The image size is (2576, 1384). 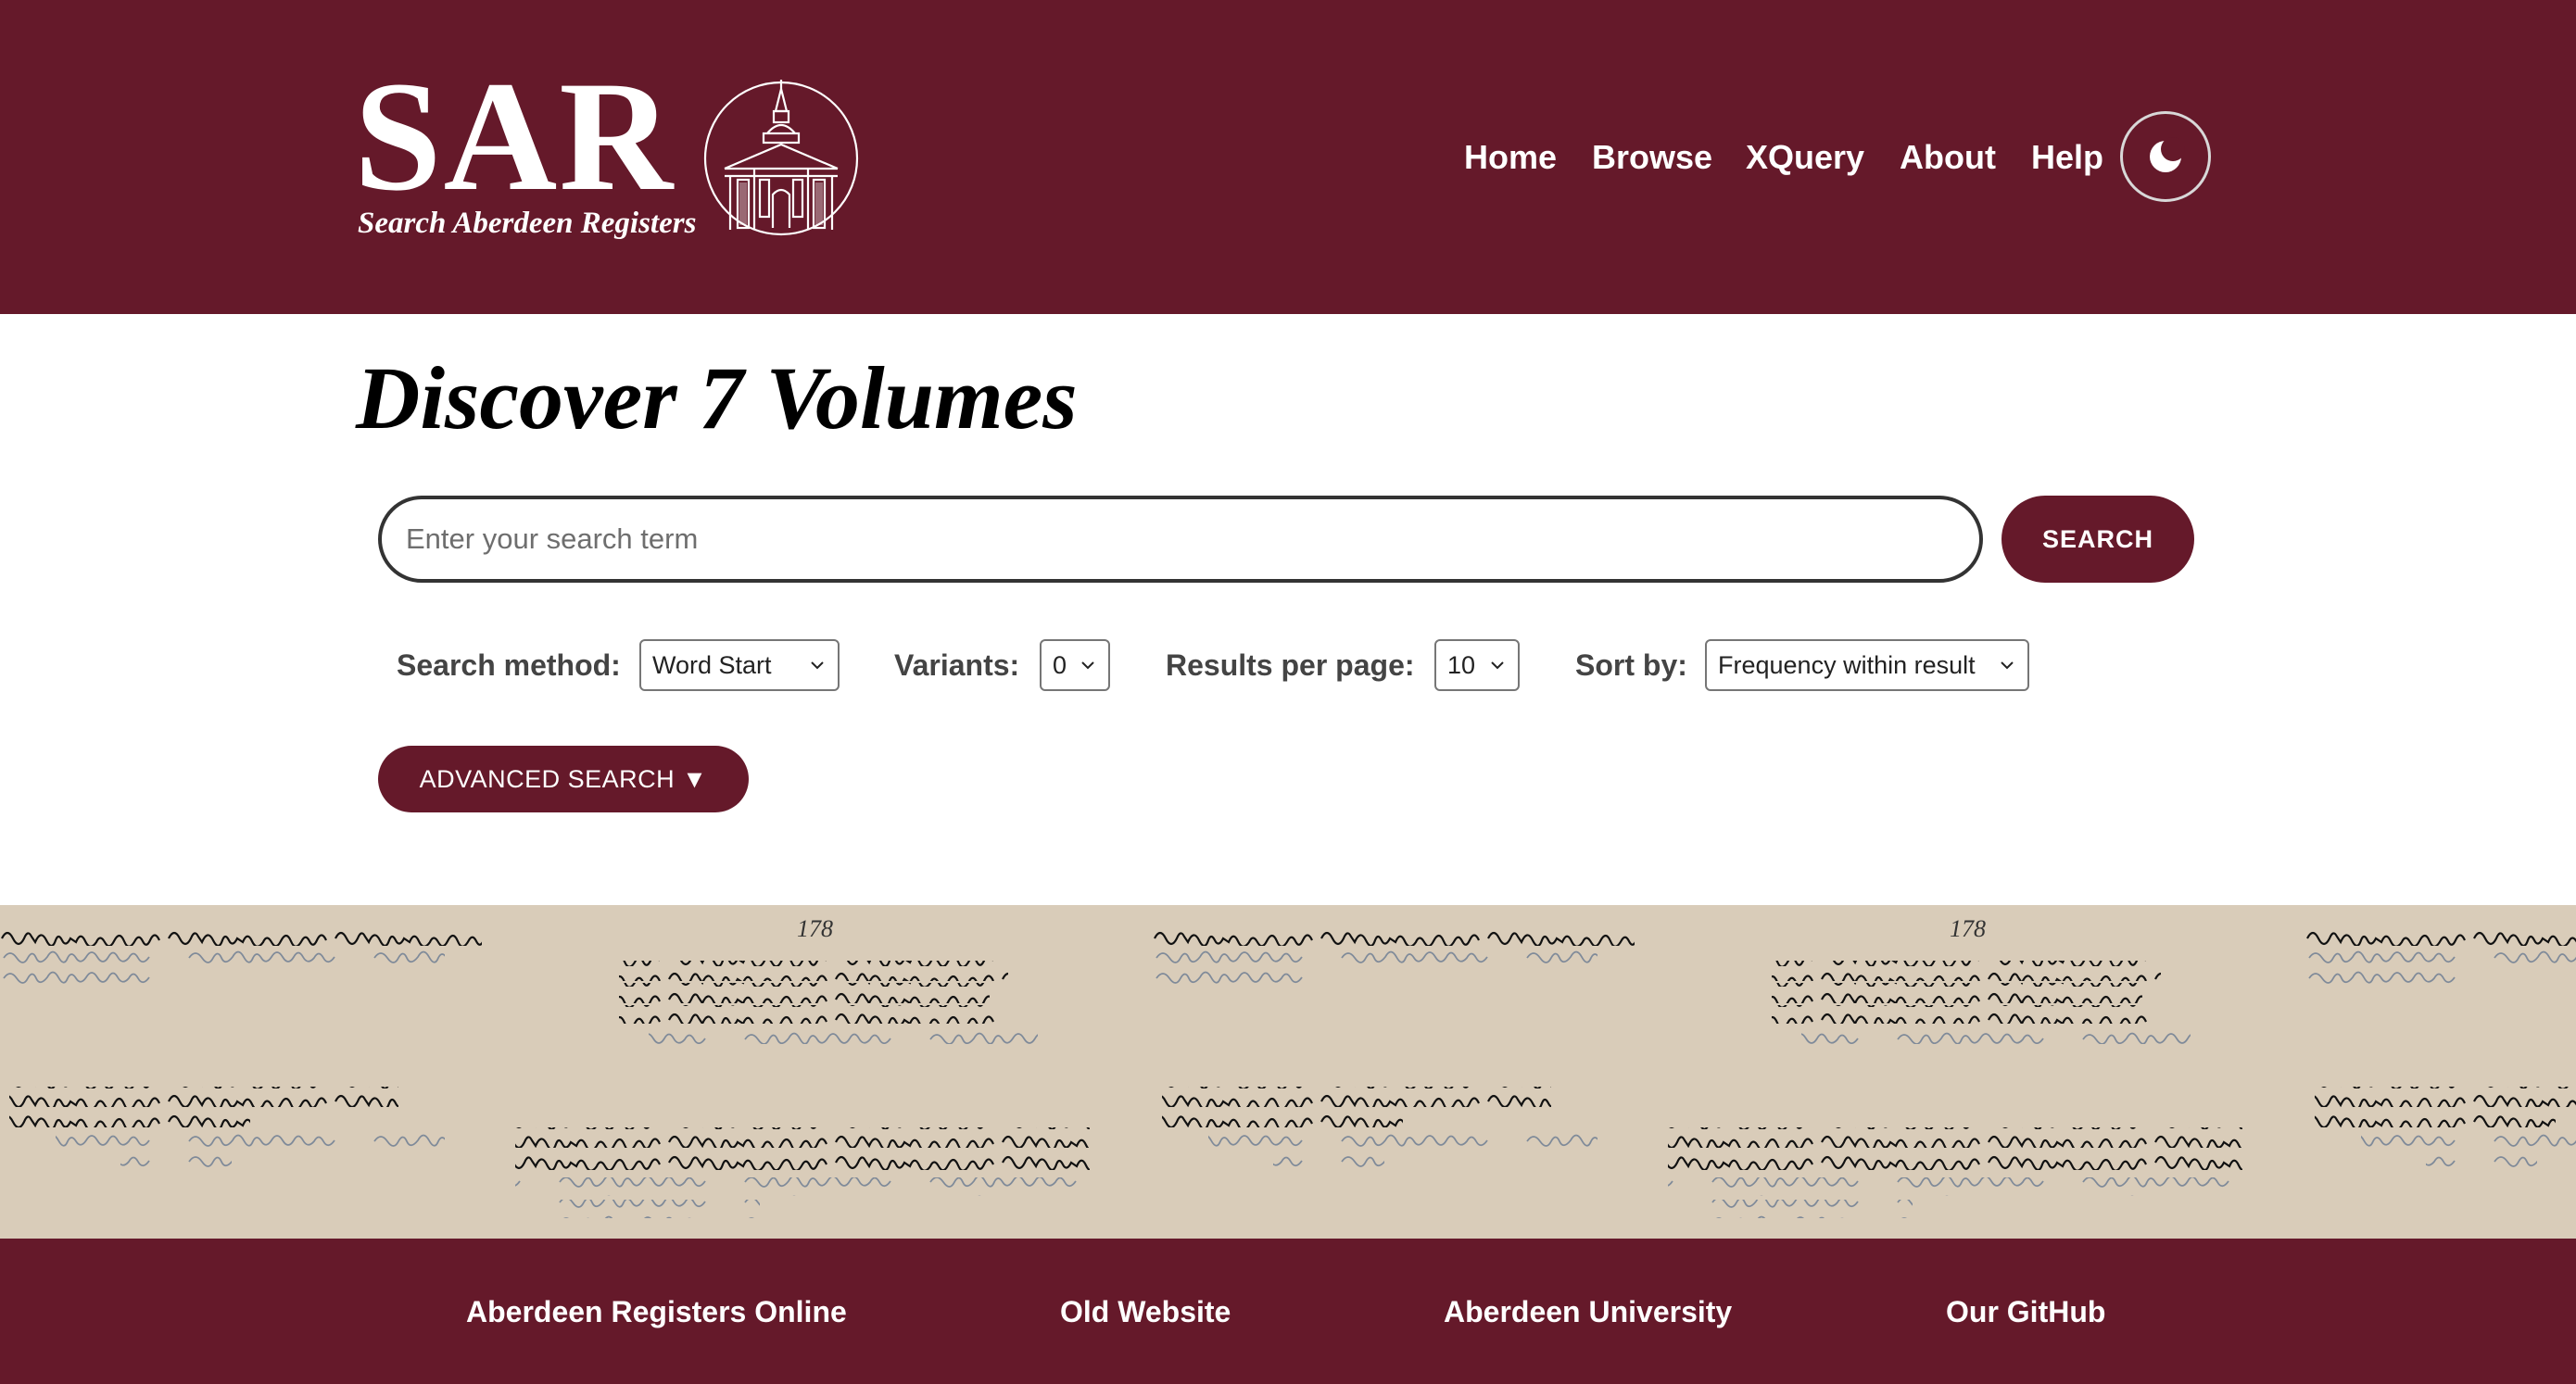 What do you see at coordinates (514, 136) in the screenshot?
I see `site-logo: SAR` at bounding box center [514, 136].